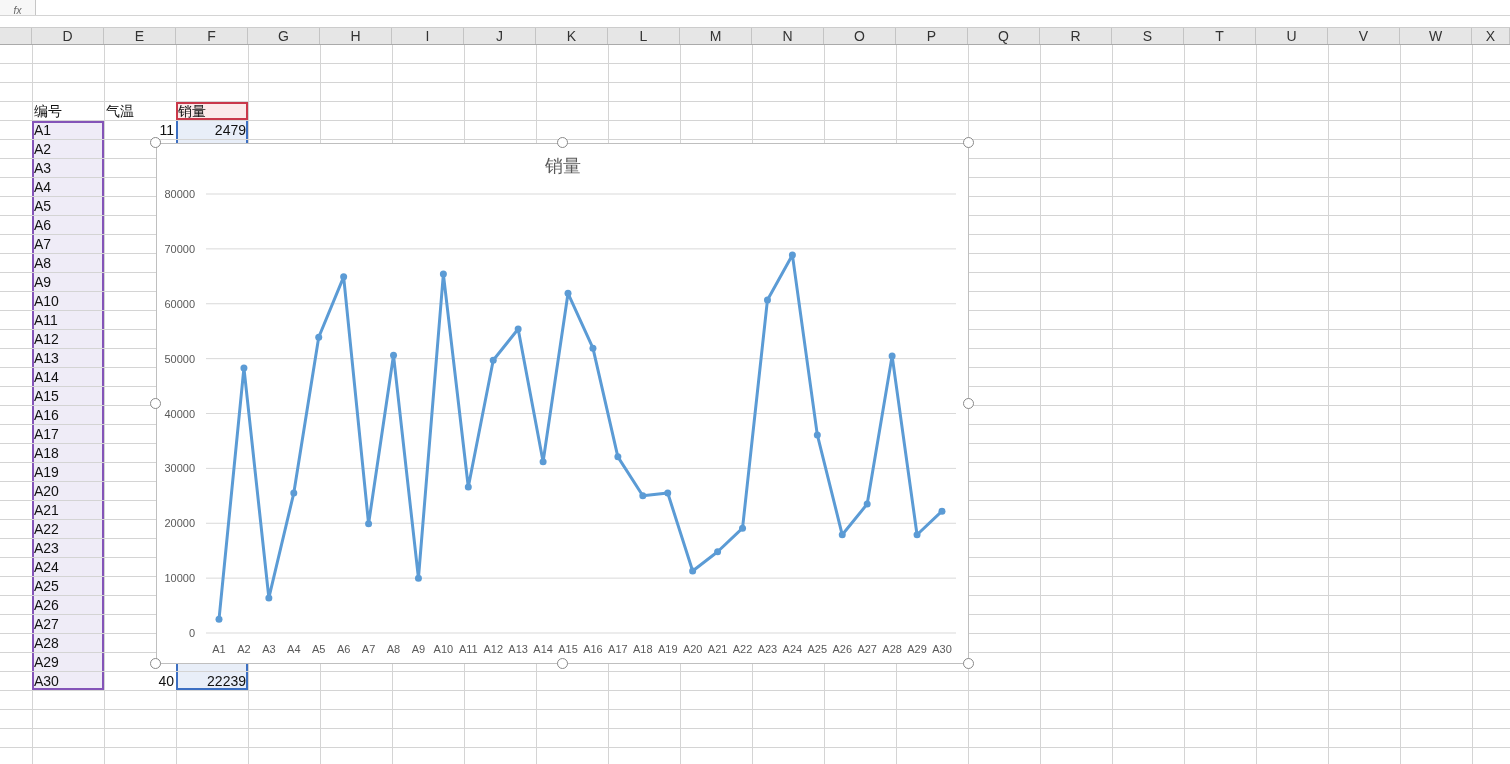  I want to click on table-cell: A16, so click(68, 415).